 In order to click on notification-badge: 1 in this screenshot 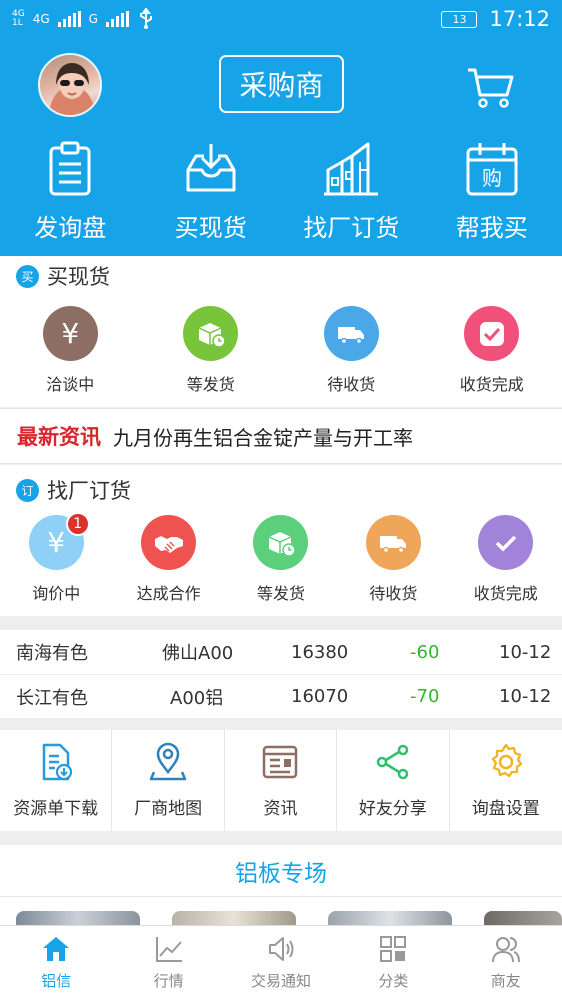, I will do `click(77, 524)`.